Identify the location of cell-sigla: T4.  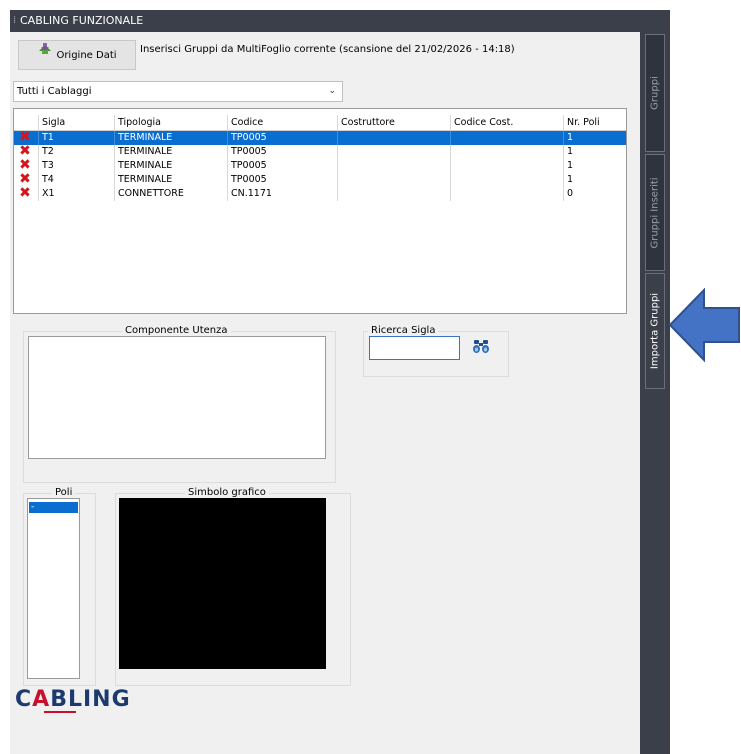
(76, 180).